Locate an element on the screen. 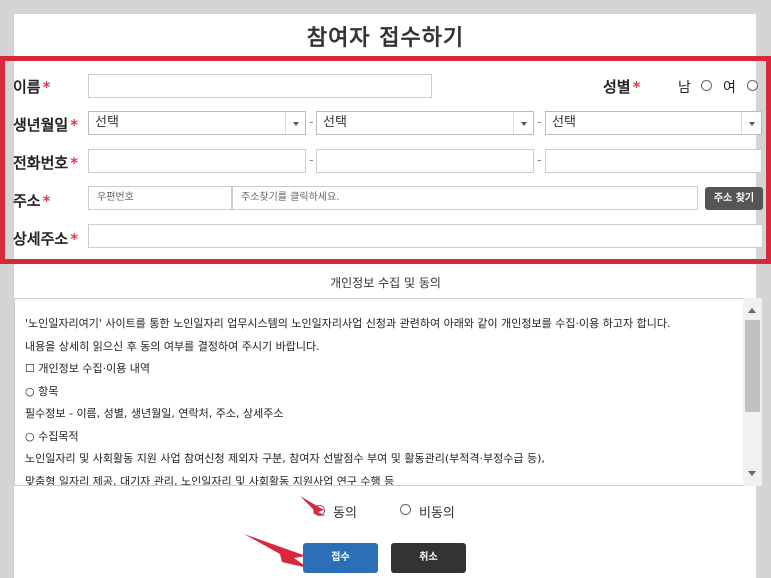 Image resolution: width=771 pixels, height=578 pixels. terms-line: 필수정보 - 이름, 성별, 생년월일, 연락처, 주소, 상세주소 is located at coordinates (154, 413).